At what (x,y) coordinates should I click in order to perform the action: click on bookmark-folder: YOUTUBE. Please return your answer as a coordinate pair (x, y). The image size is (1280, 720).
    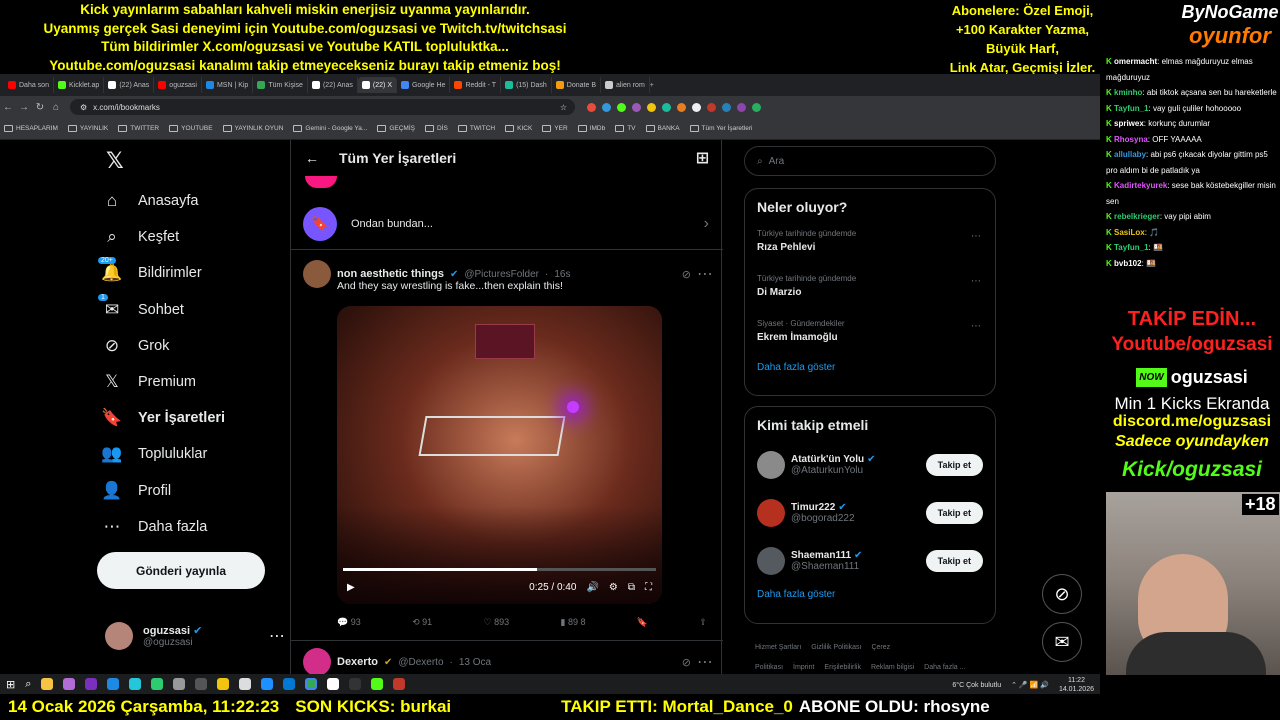
    Looking at the image, I should click on (191, 128).